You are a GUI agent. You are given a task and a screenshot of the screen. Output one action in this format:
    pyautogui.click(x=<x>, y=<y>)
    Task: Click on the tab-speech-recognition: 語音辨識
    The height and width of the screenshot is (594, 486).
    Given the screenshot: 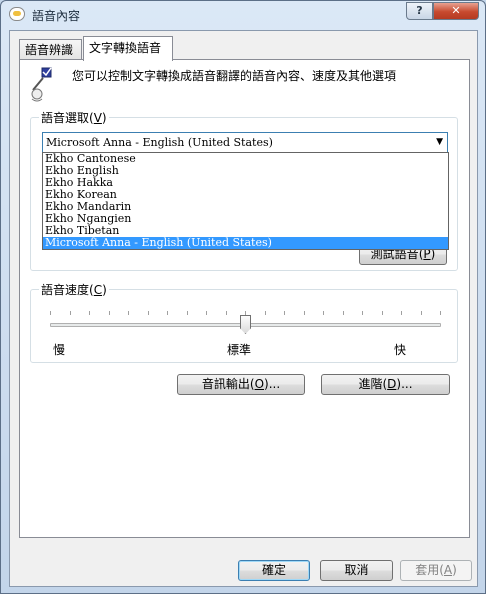 What is the action you would take?
    pyautogui.click(x=50, y=49)
    